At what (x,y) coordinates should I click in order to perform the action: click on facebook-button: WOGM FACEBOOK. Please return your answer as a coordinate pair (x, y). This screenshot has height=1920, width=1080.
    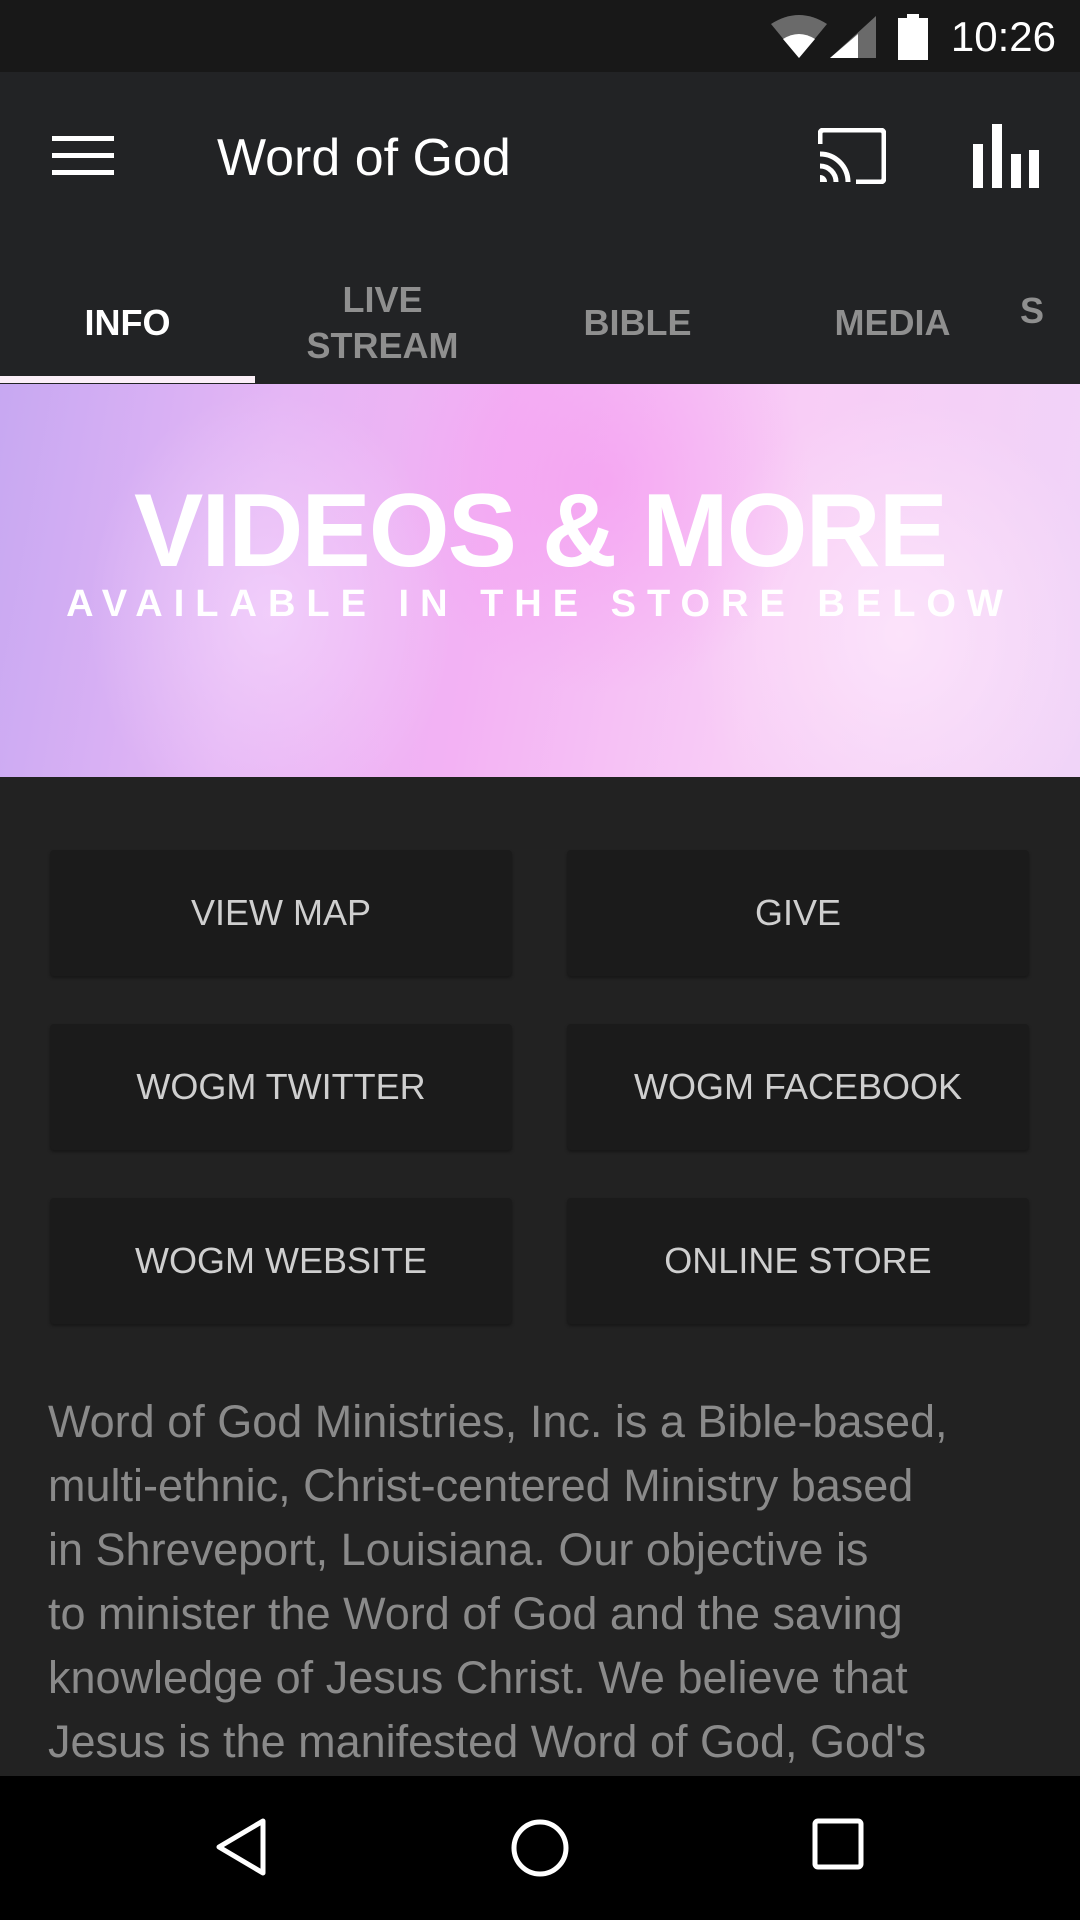
    Looking at the image, I should click on (798, 1087).